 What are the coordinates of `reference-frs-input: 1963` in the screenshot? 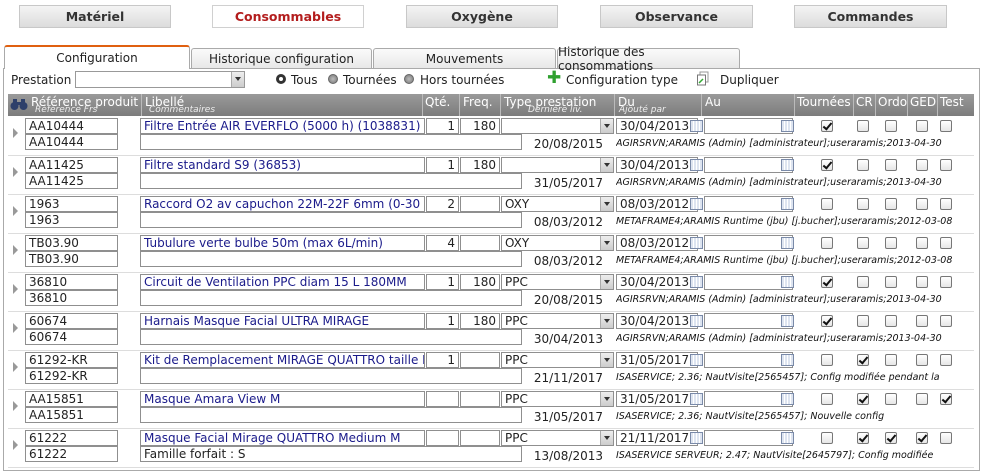 It's located at (71, 220).